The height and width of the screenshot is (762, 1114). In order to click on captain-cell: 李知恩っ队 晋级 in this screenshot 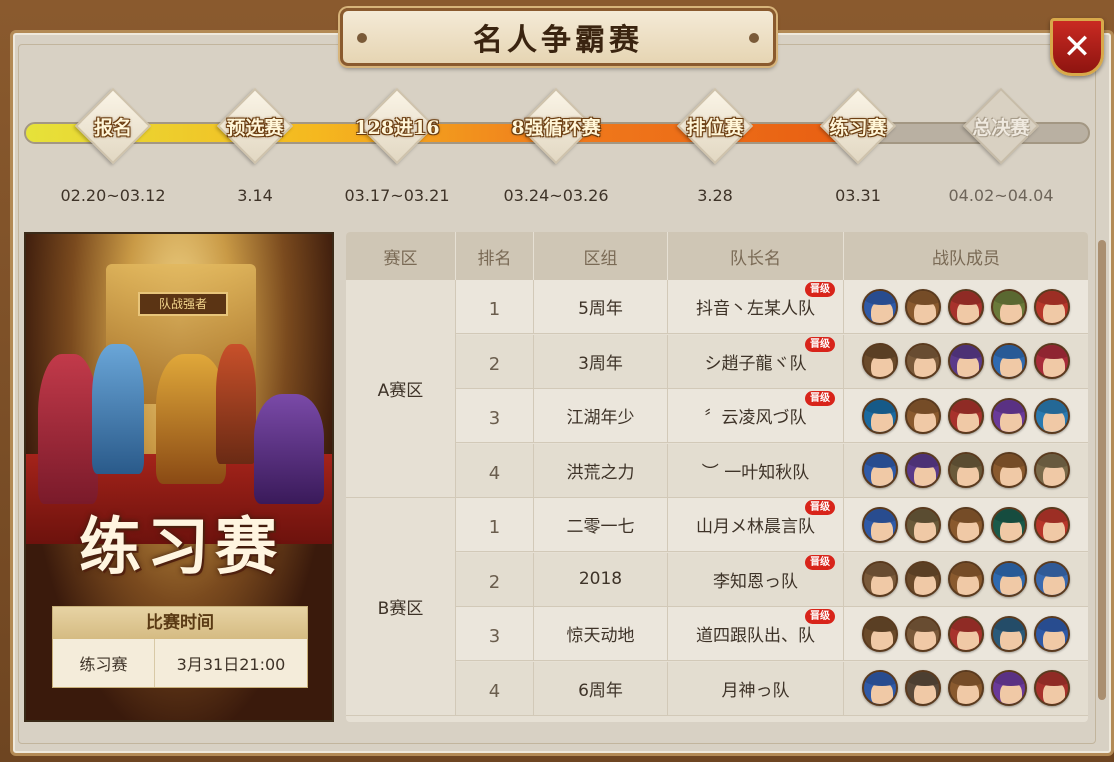, I will do `click(756, 579)`.